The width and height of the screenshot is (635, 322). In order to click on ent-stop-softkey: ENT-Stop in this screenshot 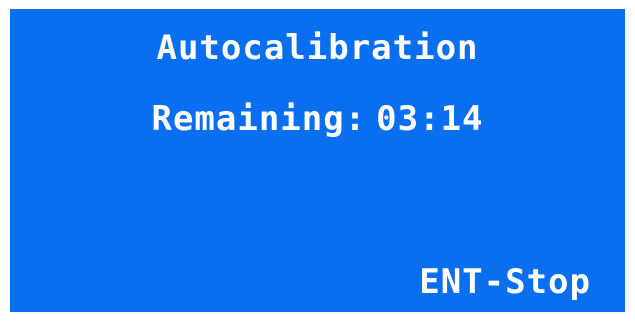, I will do `click(505, 282)`.